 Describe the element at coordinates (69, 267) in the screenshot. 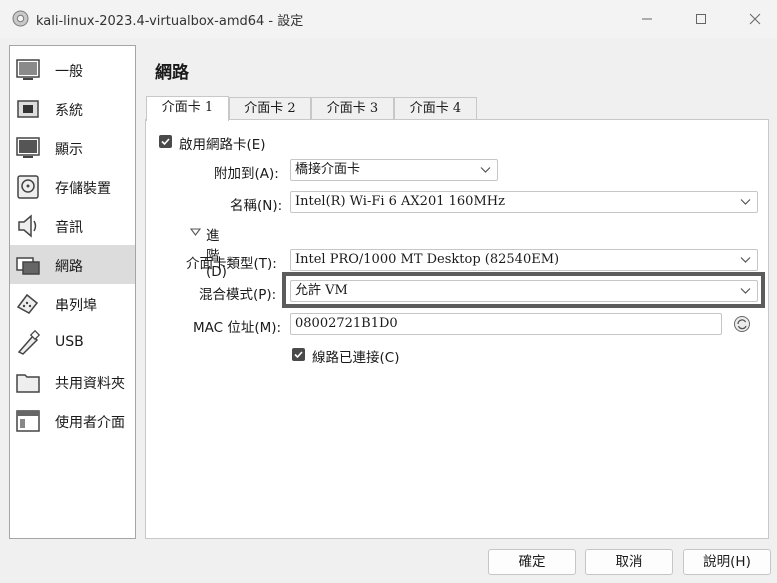

I see `sidebar-item-label: 網路` at that location.